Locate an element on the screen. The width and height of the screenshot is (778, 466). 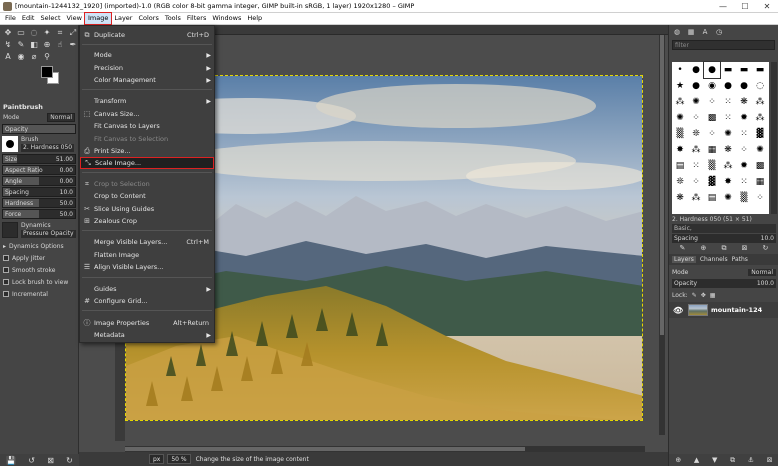
dynamics-options-expander: ▸ Dynamics Options is located at coordinates (39, 246).